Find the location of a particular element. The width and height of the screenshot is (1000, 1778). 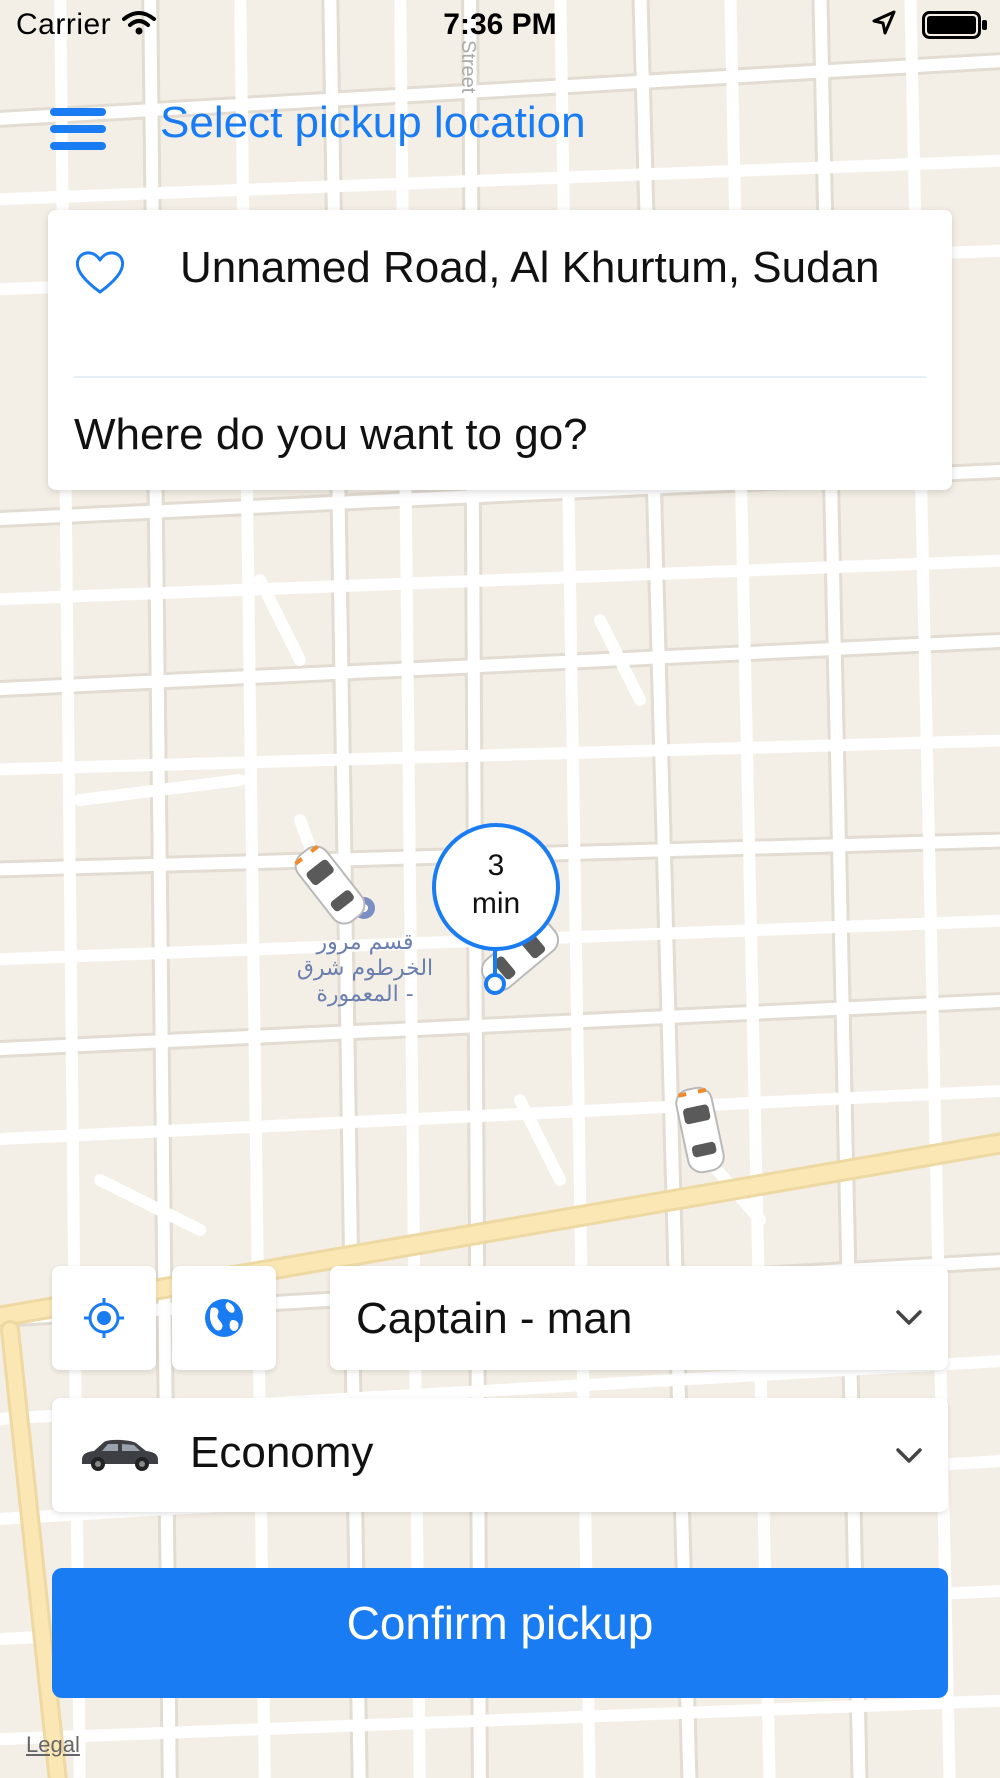

header: Select pickup location is located at coordinates (500, 125).